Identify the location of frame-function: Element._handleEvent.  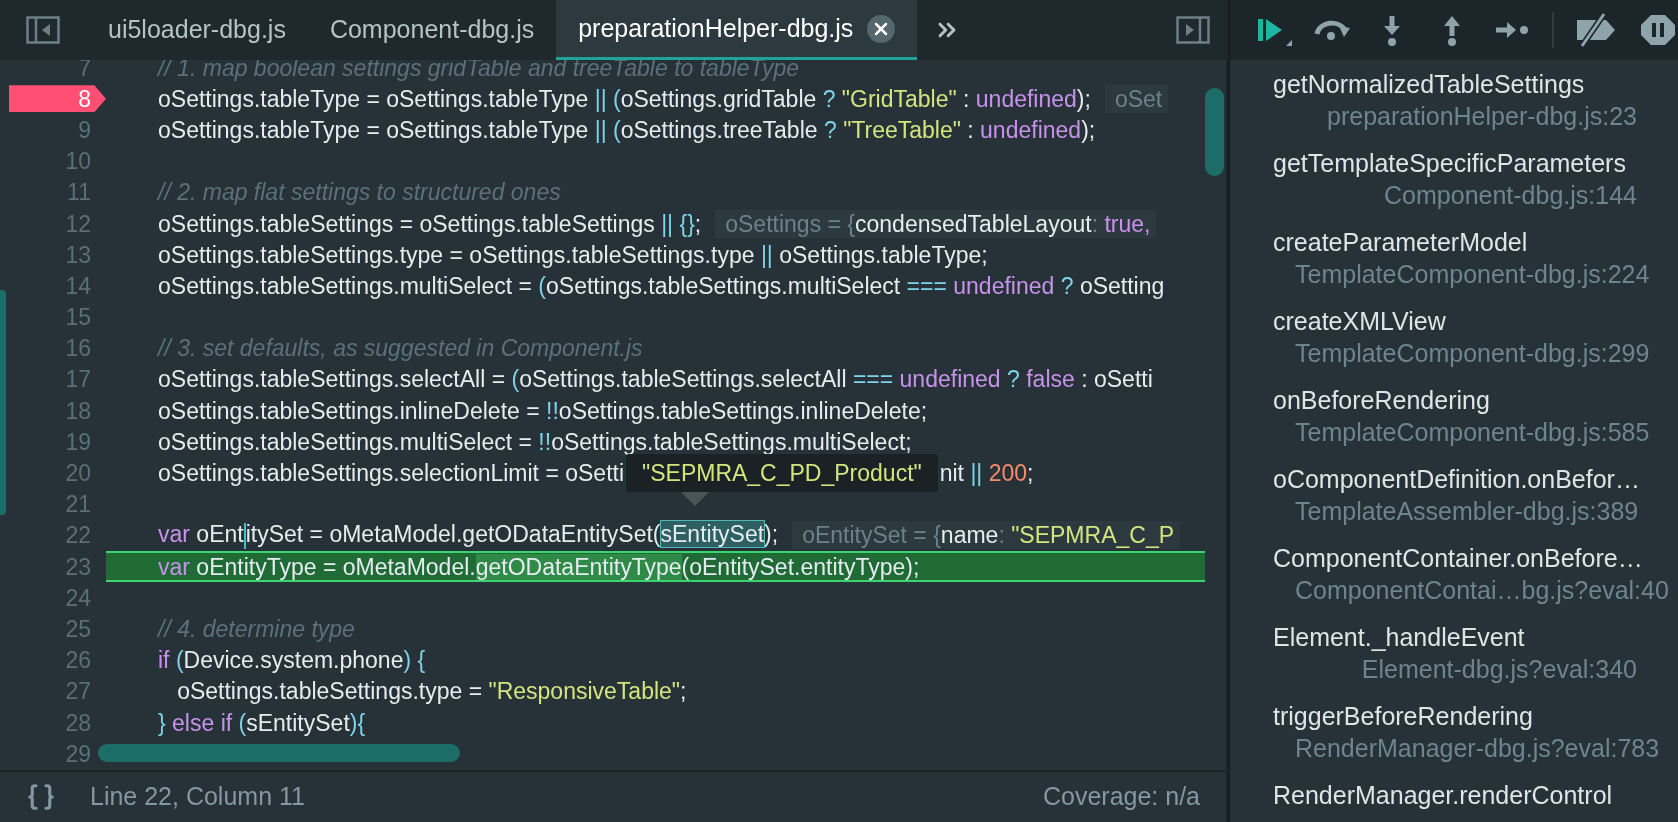
(1399, 637).